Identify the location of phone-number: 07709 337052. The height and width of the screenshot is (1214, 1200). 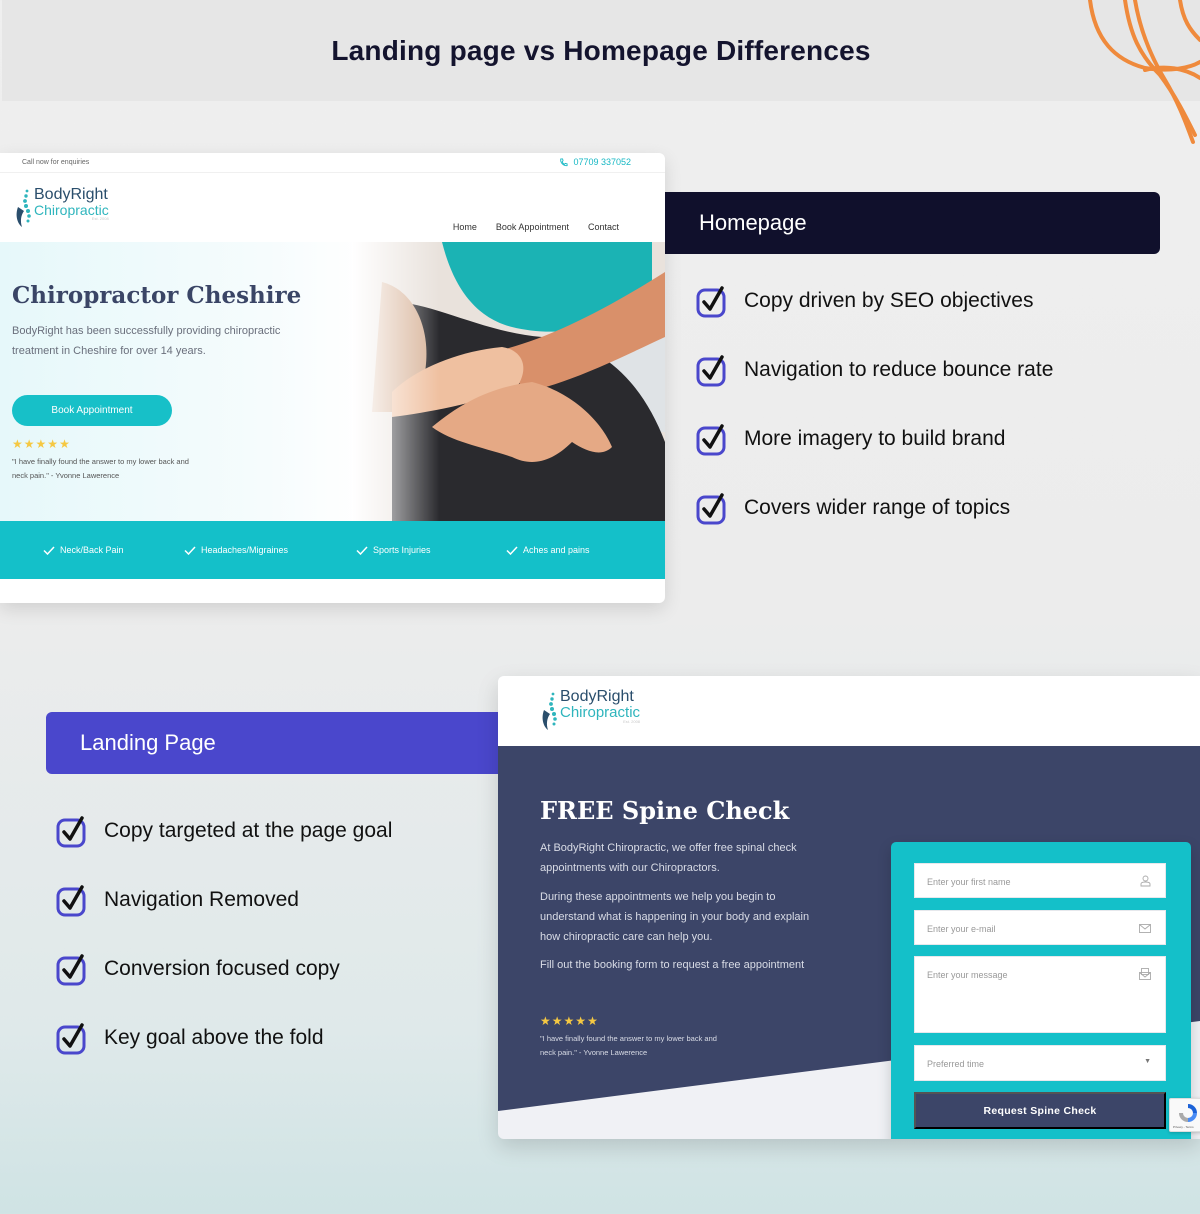
(602, 162).